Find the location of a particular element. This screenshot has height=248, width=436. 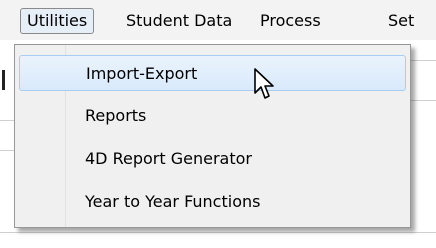

menu-utilities: Utilities is located at coordinates (57, 21).